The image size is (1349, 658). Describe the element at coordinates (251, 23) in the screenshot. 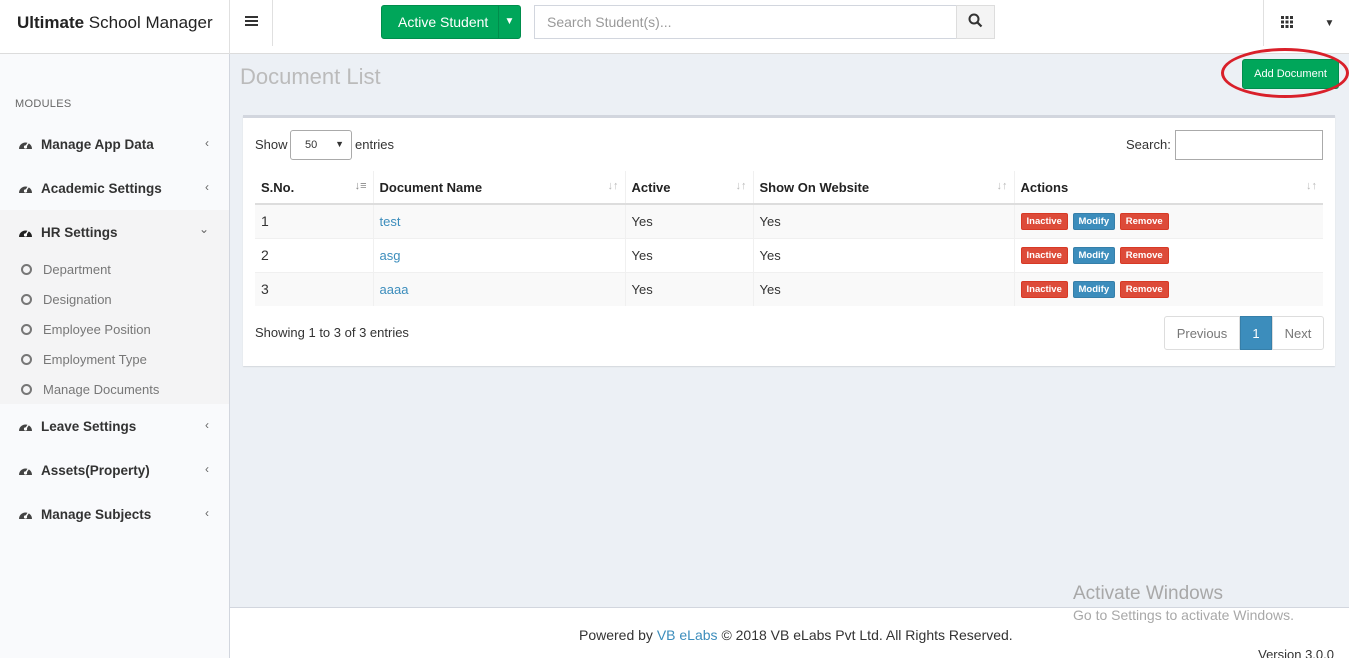

I see `sidebar-toggle-button` at that location.